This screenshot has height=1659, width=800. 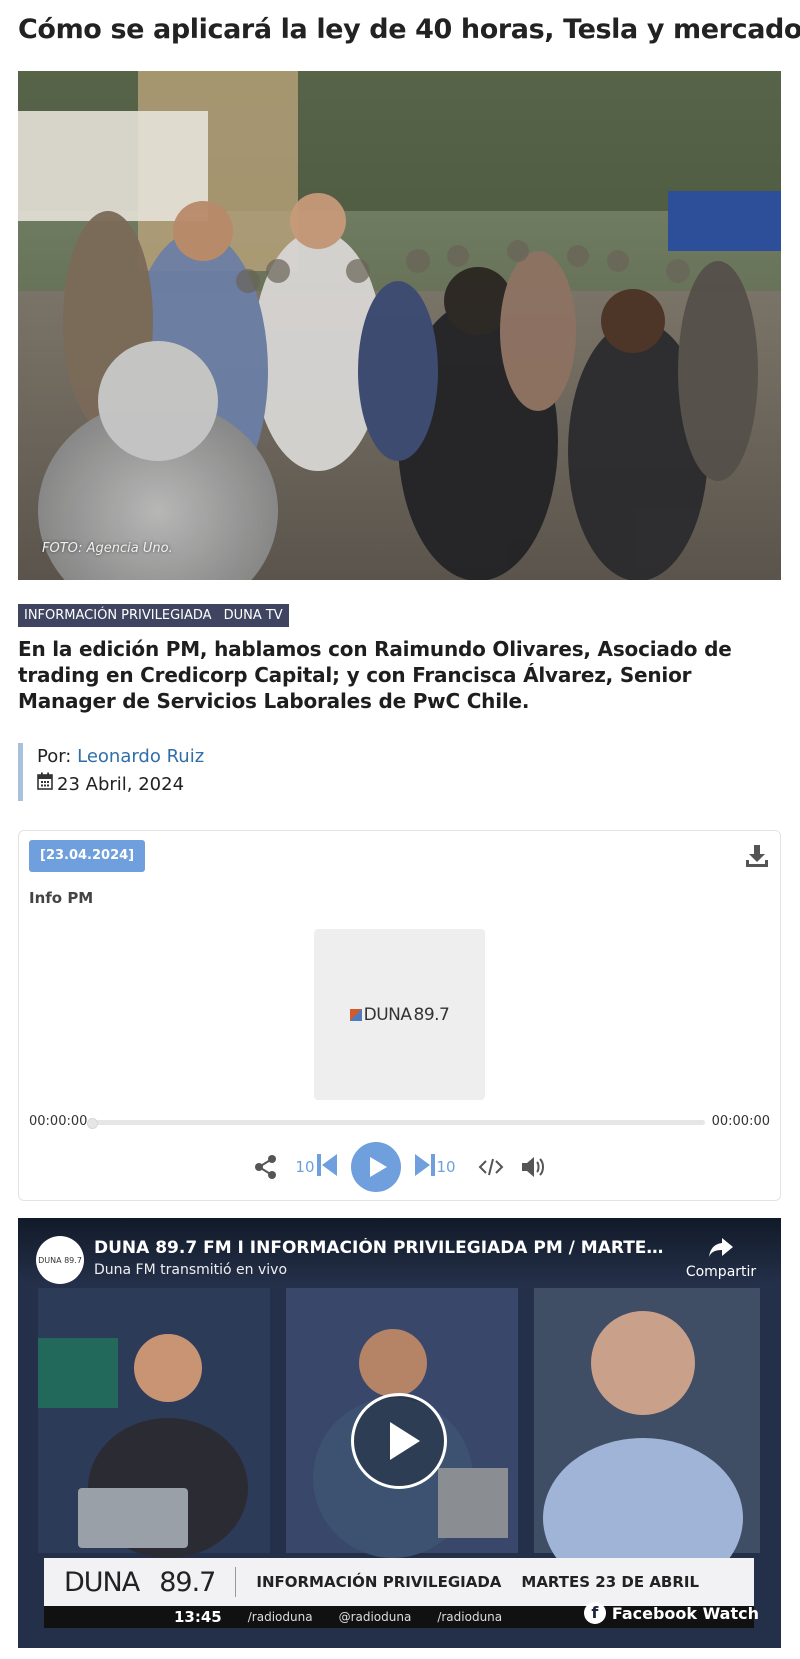 What do you see at coordinates (470, 1617) in the screenshot?
I see `social-instagram: /radioduna` at bounding box center [470, 1617].